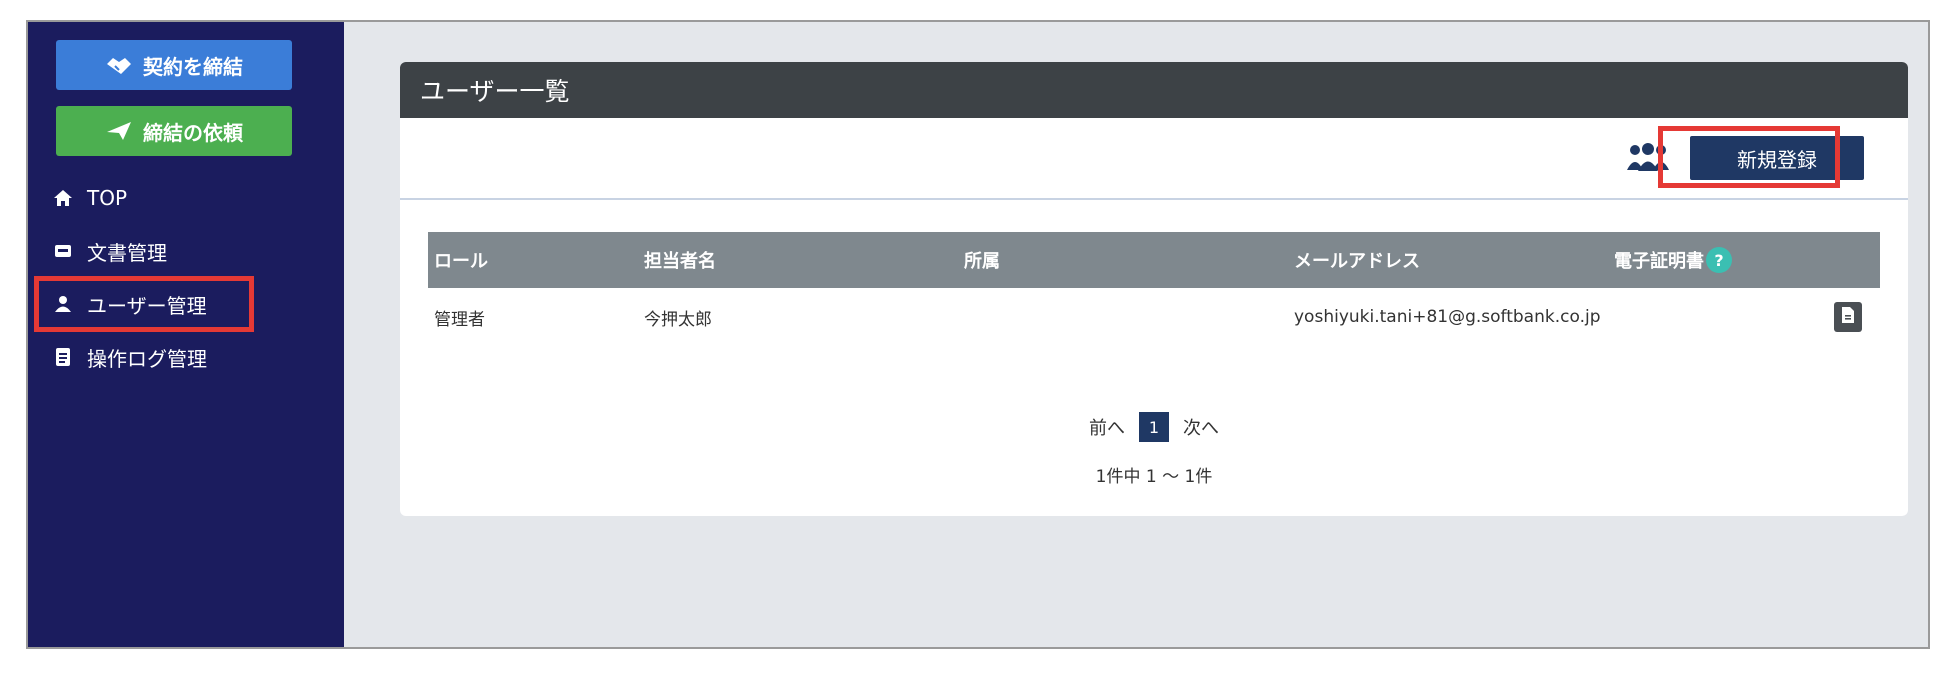 This screenshot has height=682, width=1956. I want to click on sidebar-item-documents: 文書管理, so click(183, 251).